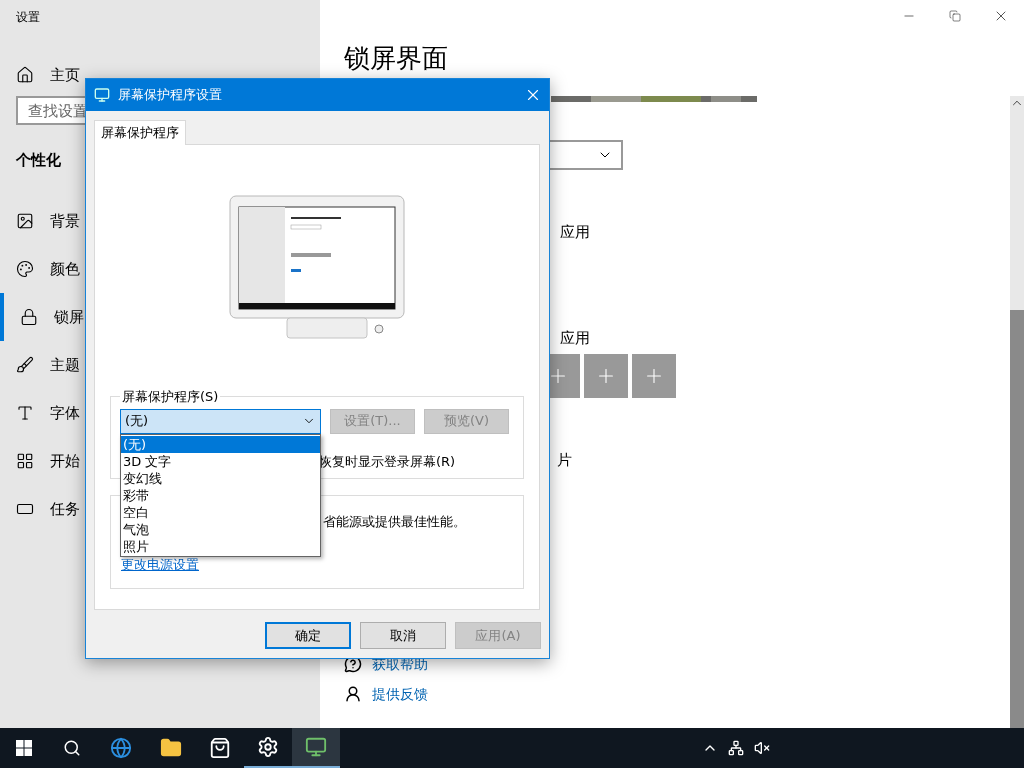 This screenshot has height=768, width=1024. I want to click on page-title: 锁屏界面, so click(396, 58).